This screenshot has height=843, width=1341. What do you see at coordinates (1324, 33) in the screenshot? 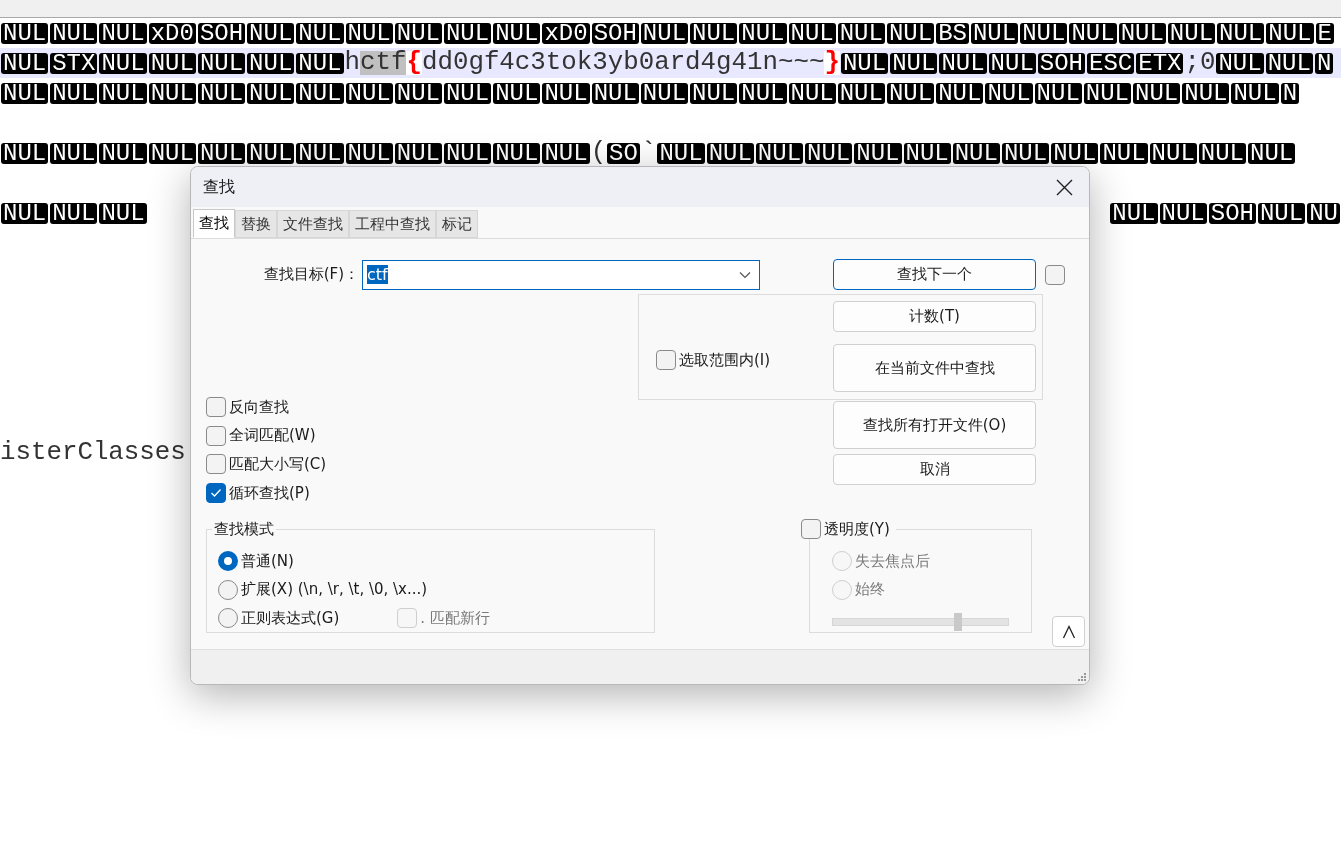
I see `control-char: E` at bounding box center [1324, 33].